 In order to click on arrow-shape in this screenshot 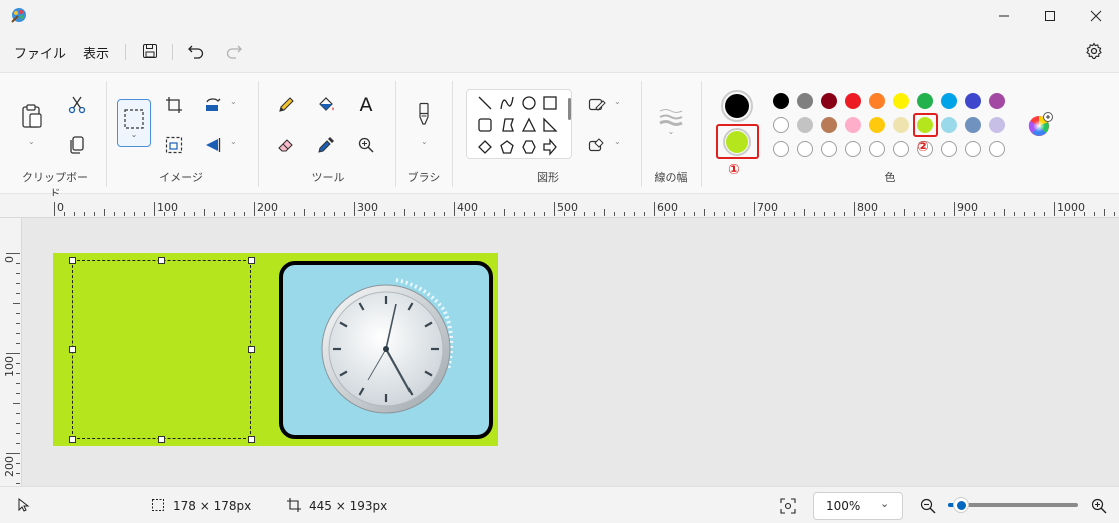, I will do `click(550, 147)`.